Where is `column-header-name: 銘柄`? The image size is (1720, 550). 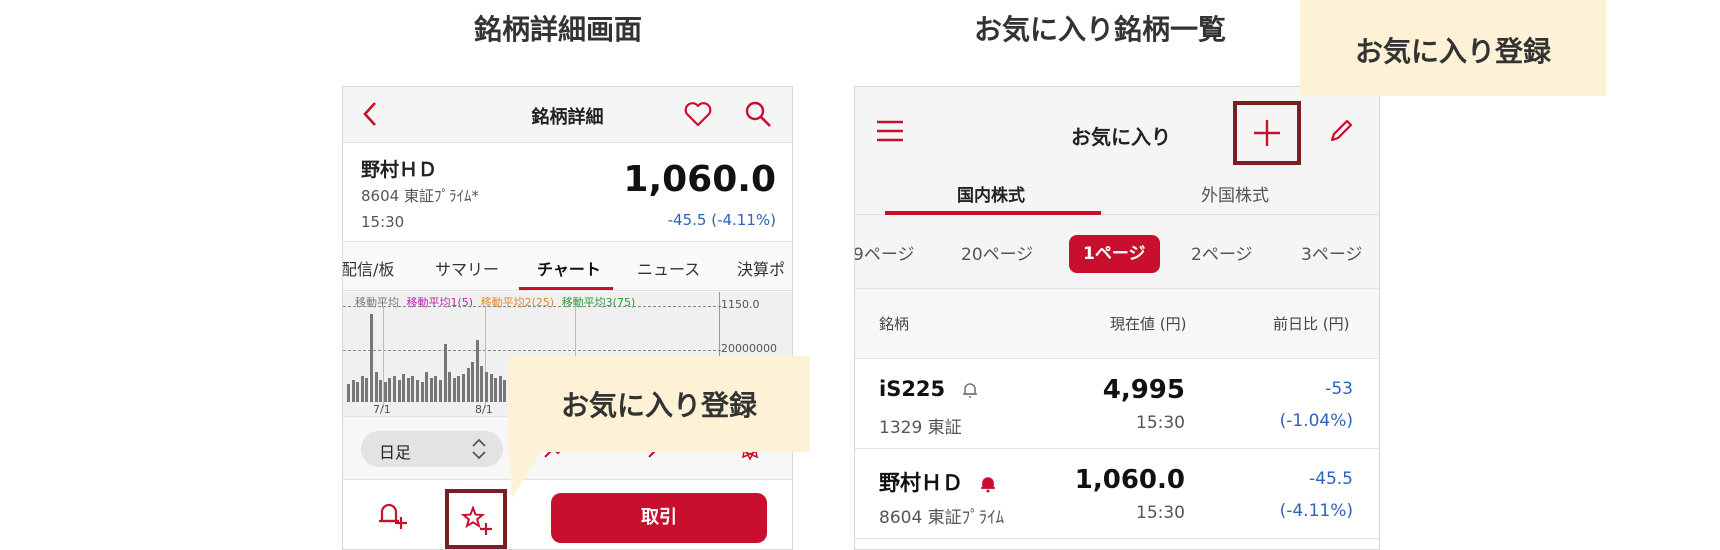 column-header-name: 銘柄 is located at coordinates (894, 324).